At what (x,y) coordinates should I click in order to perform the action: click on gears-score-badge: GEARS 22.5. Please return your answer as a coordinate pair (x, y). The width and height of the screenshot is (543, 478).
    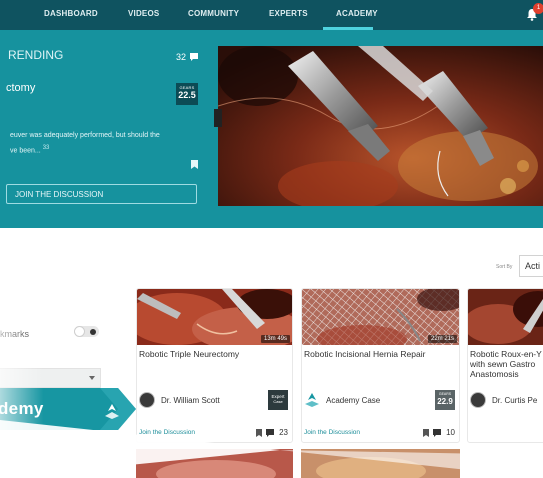
    Looking at the image, I should click on (187, 94).